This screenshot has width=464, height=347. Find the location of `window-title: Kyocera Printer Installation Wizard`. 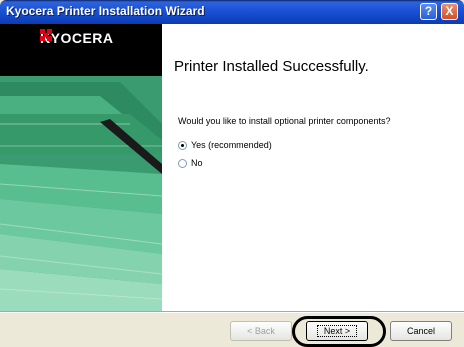

window-title: Kyocera Printer Installation Wizard is located at coordinates (105, 11).